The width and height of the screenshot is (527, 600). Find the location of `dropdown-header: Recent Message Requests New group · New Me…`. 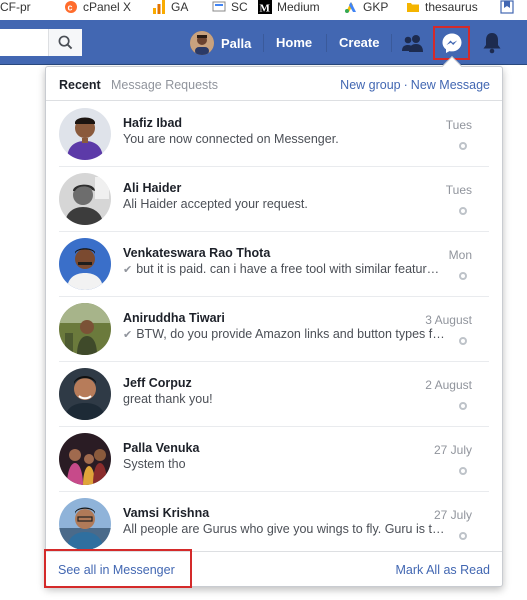

dropdown-header: Recent Message Requests New group · New Me… is located at coordinates (274, 84).